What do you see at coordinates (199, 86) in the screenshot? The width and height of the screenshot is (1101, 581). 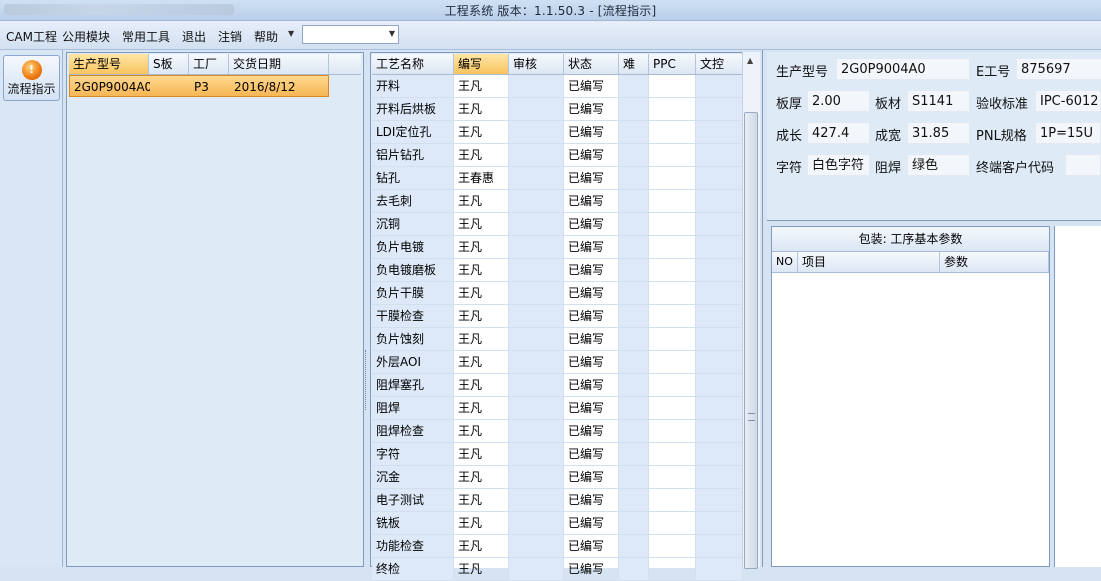 I see `order-row: 2G0P9004A0 P3 2016/8/12` at bounding box center [199, 86].